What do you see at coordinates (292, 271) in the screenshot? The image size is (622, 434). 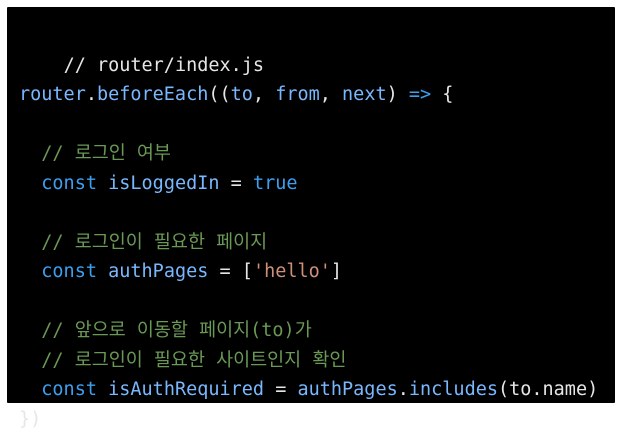 I see `hello-string: 'hello'` at bounding box center [292, 271].